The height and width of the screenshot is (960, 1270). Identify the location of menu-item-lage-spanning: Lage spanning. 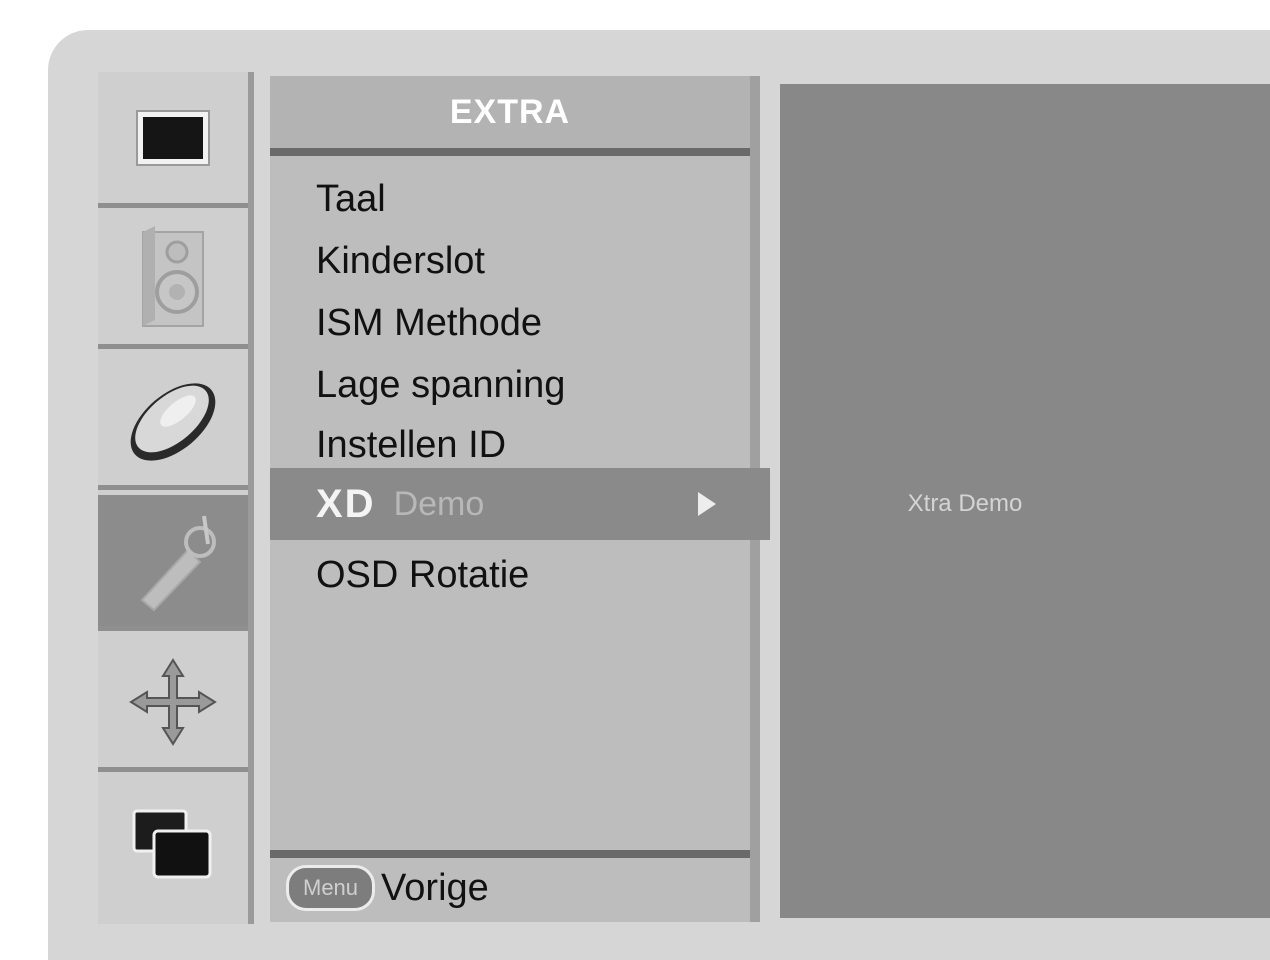
(510, 385).